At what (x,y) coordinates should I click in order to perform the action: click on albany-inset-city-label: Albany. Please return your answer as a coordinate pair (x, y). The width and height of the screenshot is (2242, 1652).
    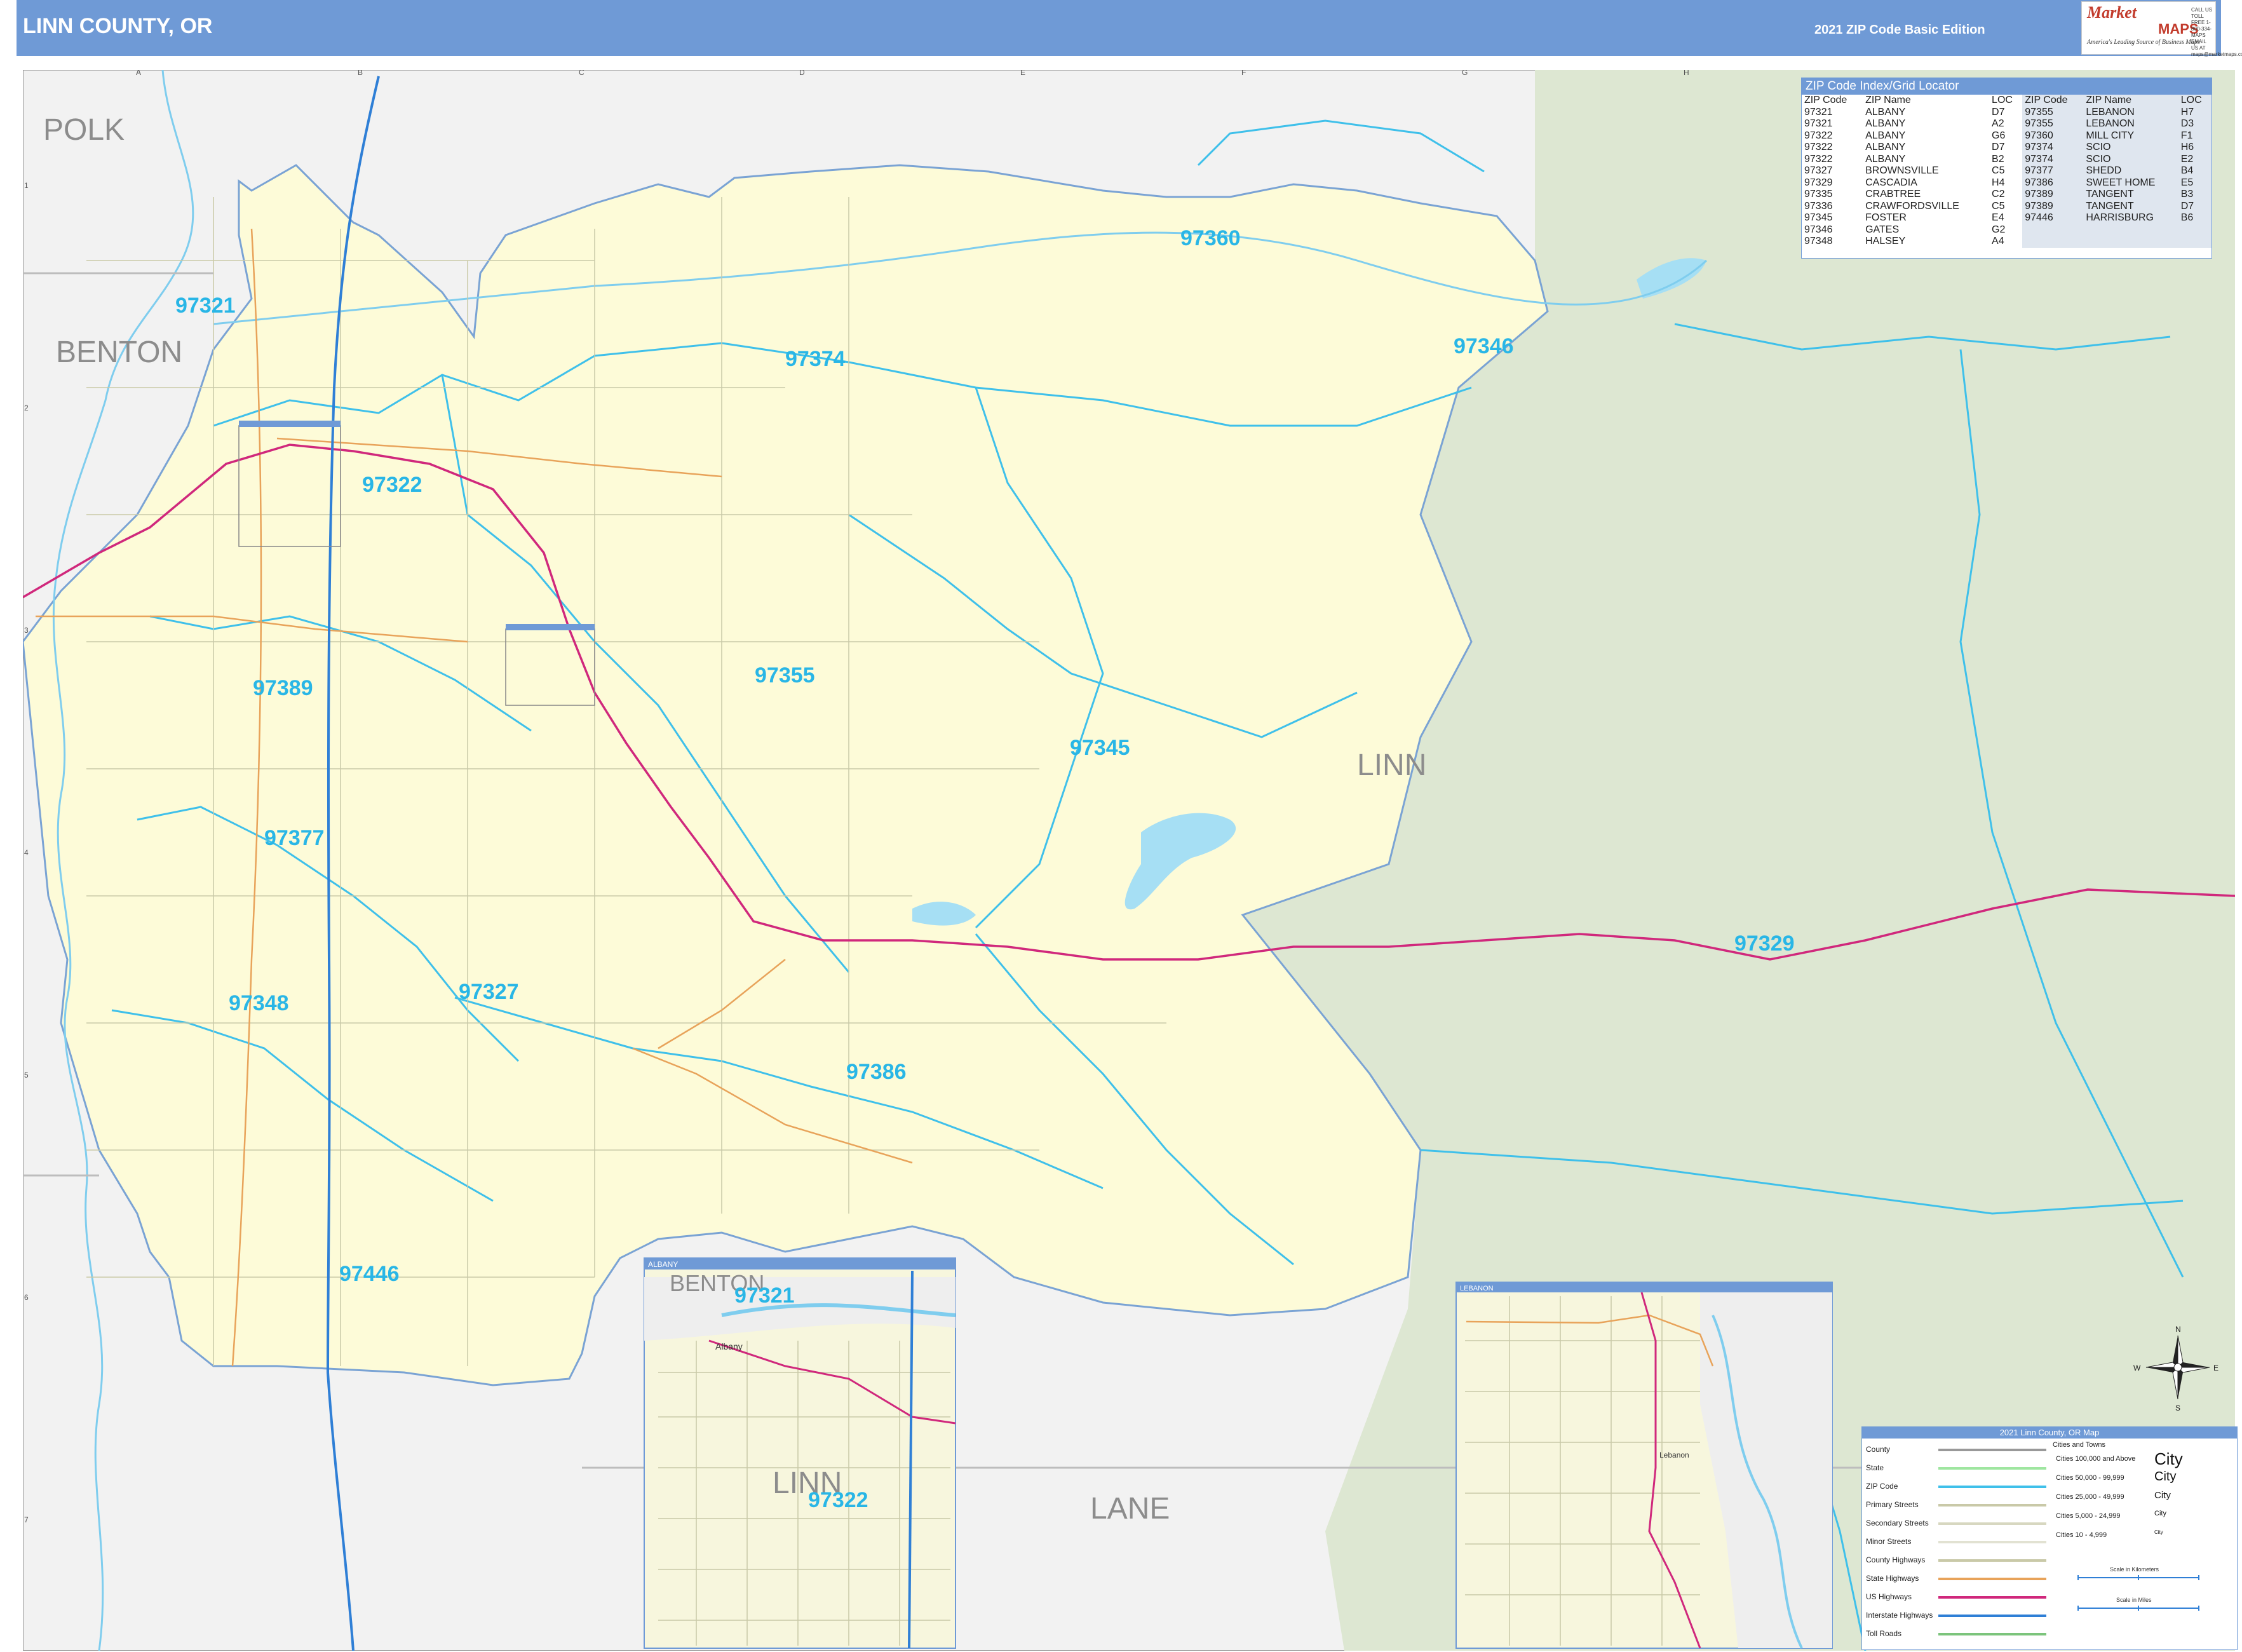
    Looking at the image, I should click on (729, 1346).